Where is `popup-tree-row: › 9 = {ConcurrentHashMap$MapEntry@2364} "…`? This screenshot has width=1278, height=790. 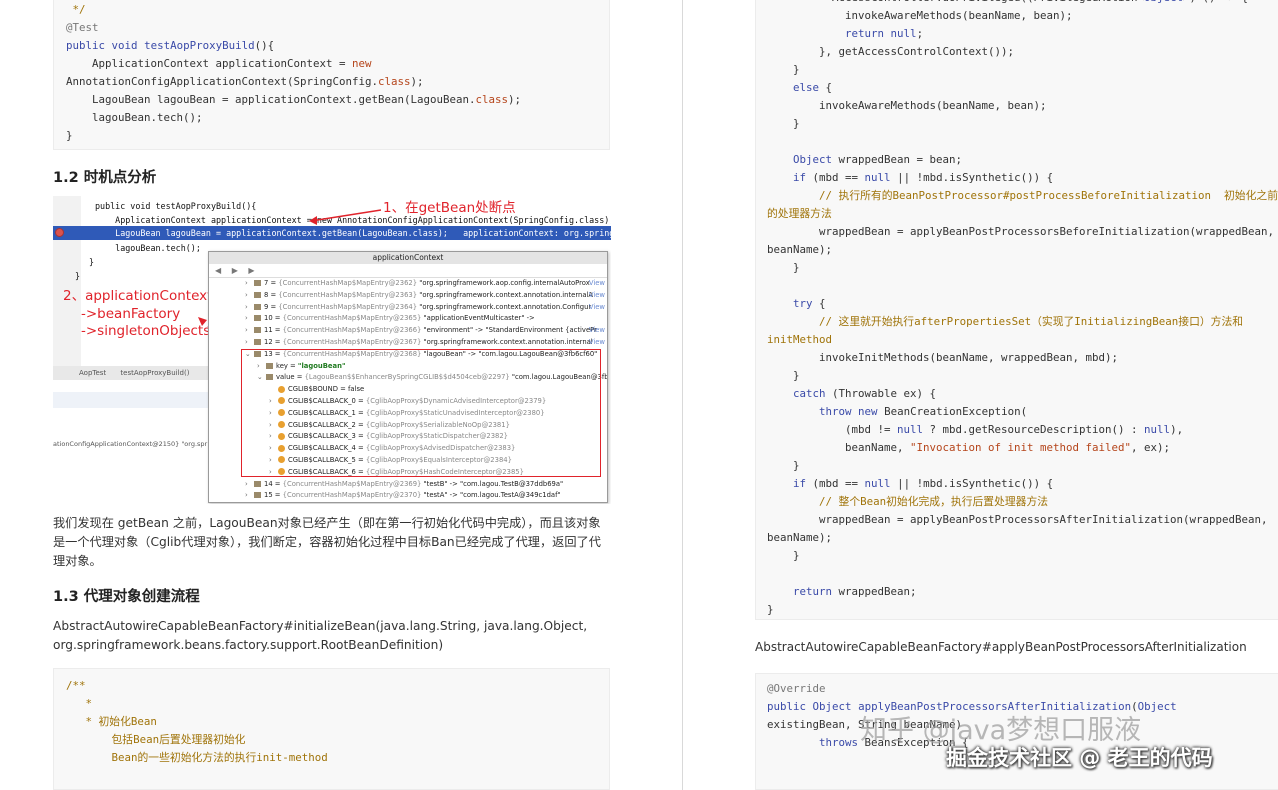 popup-tree-row: › 9 = {ConcurrentHashMap$MapEntry@2364} "… is located at coordinates (408, 308).